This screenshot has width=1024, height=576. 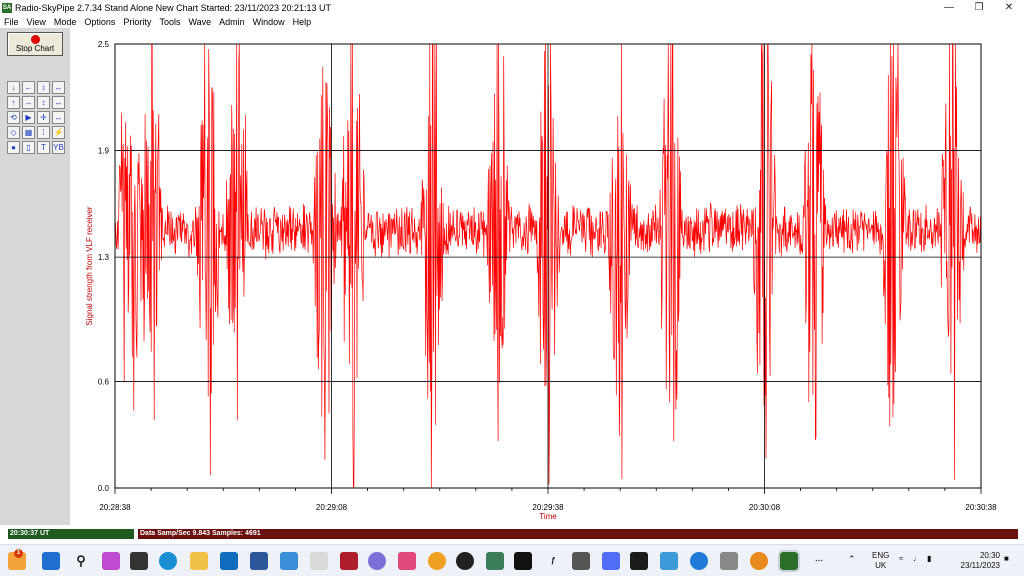 I want to click on scroll-up-icon: ↑, so click(x=13, y=102).